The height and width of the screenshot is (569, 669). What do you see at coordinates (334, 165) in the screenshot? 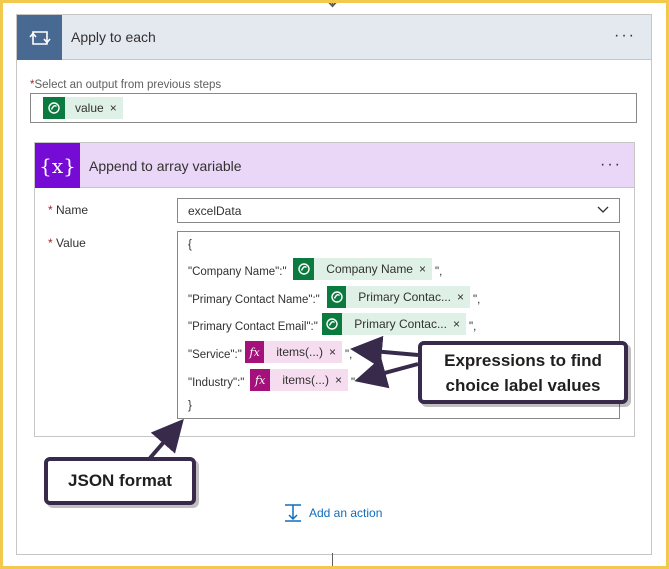
I see `append-to-array-header: {x} Append to array variable ···` at bounding box center [334, 165].